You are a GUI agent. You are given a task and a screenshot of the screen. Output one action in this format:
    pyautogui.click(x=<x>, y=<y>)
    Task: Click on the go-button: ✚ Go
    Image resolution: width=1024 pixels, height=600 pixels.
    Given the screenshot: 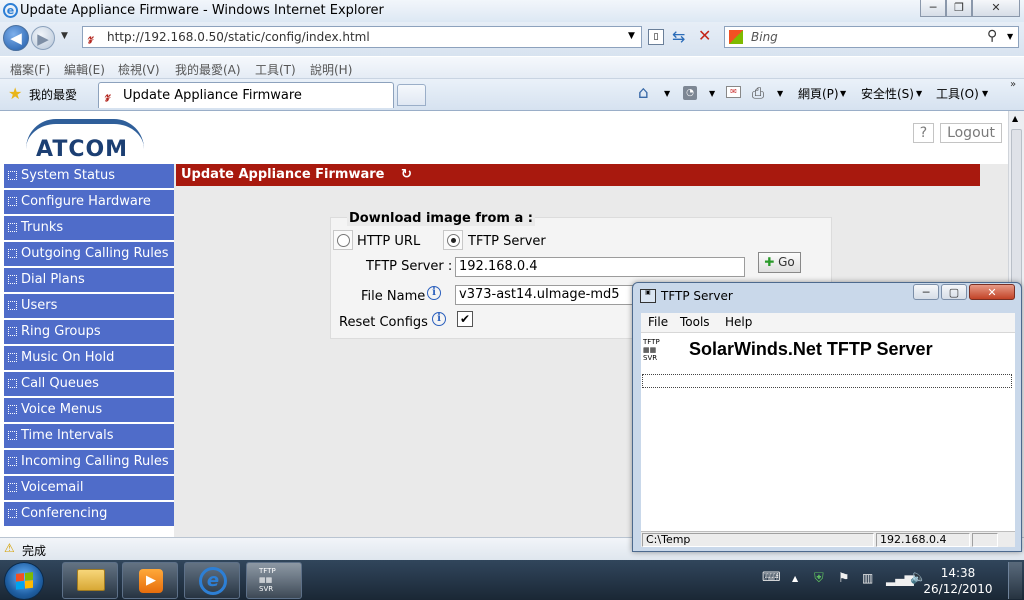 What is the action you would take?
    pyautogui.click(x=779, y=262)
    